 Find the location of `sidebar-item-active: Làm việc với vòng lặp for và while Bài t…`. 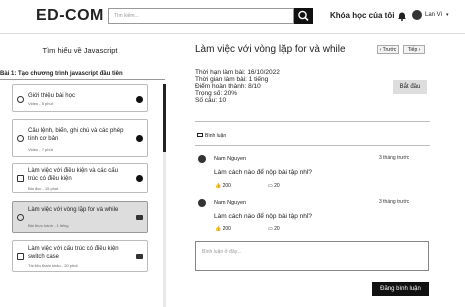

sidebar-item-active: Làm việc với vòng lặp for và while Bài t… is located at coordinates (80, 217).